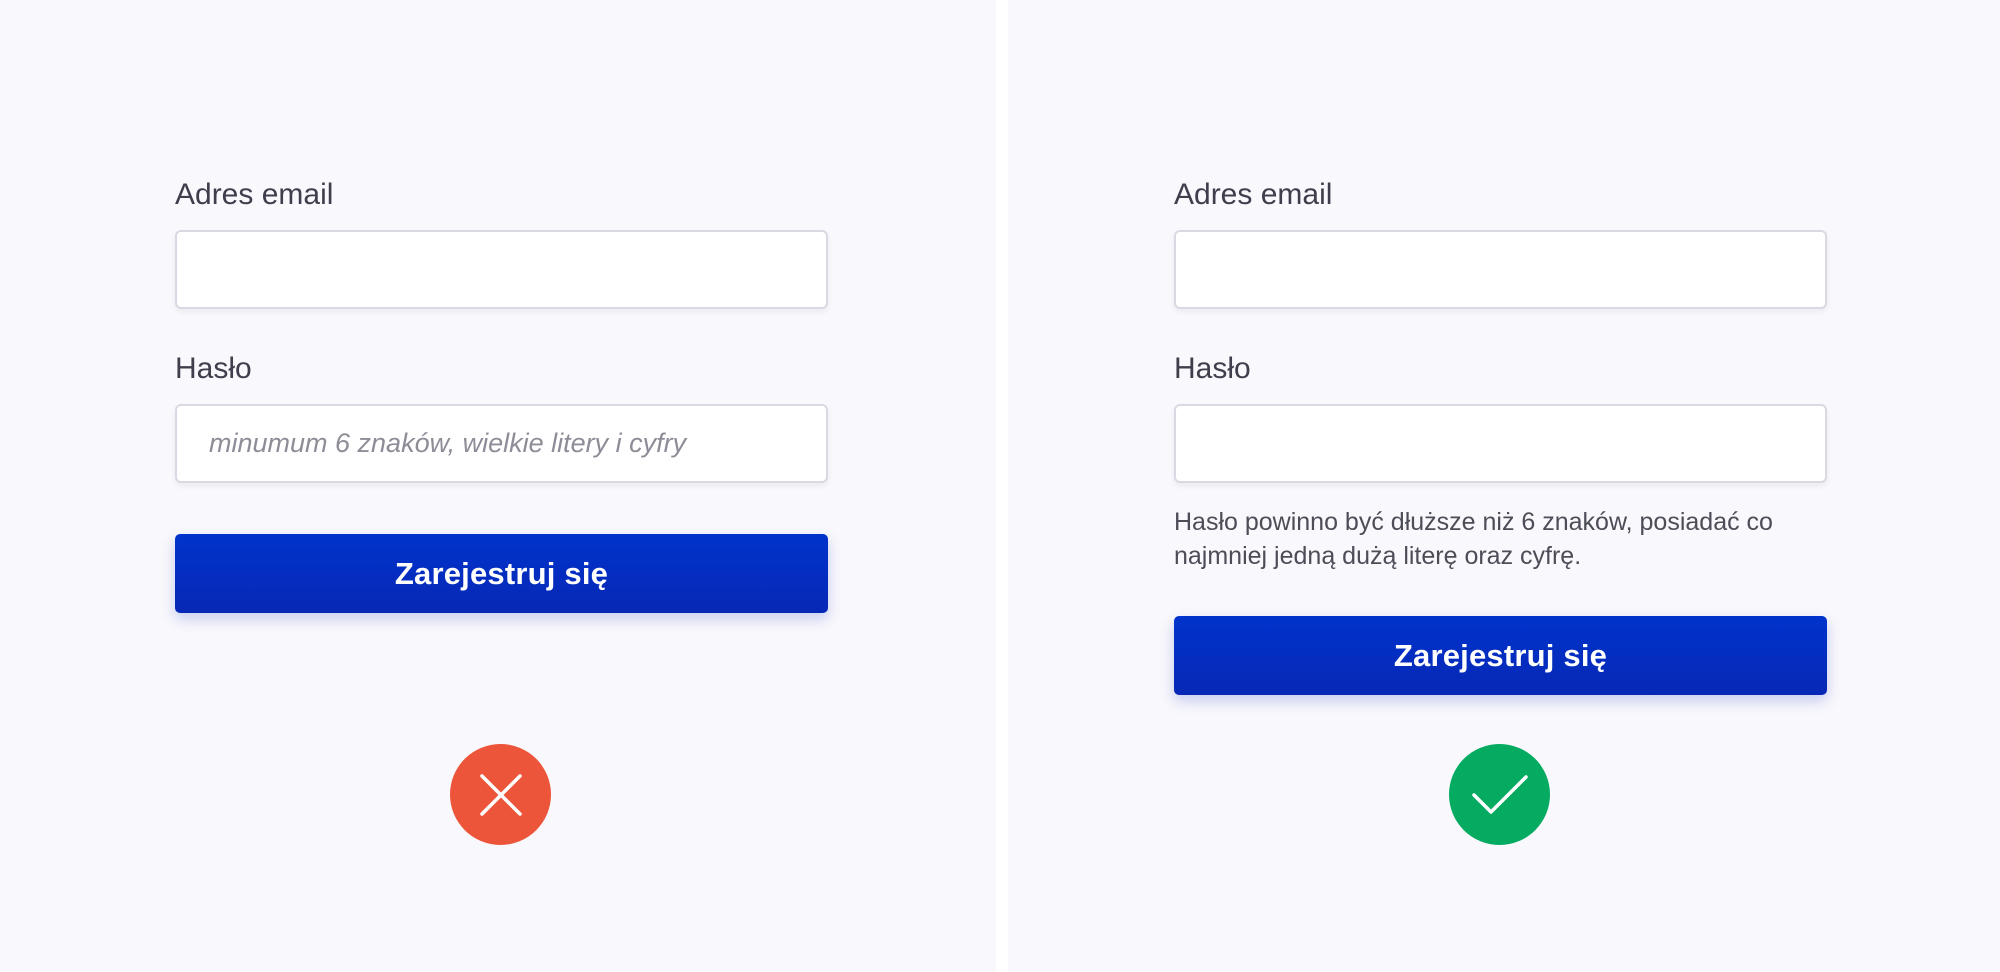  What do you see at coordinates (448, 443) in the screenshot?
I see `password-placeholder: minumum 6 znaków, wielkie litery i cyfry` at bounding box center [448, 443].